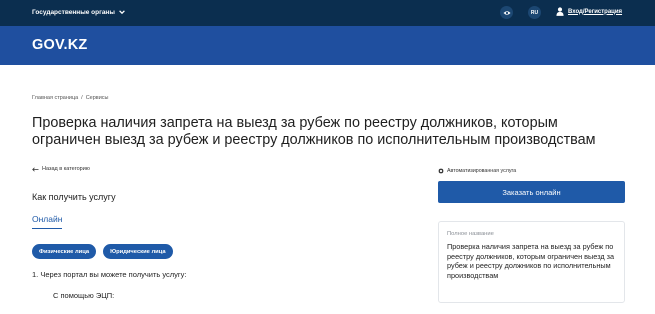 Image resolution: width=655 pixels, height=314 pixels. I want to click on breadcrumb: Главная страница / Сервисы, so click(70, 98).